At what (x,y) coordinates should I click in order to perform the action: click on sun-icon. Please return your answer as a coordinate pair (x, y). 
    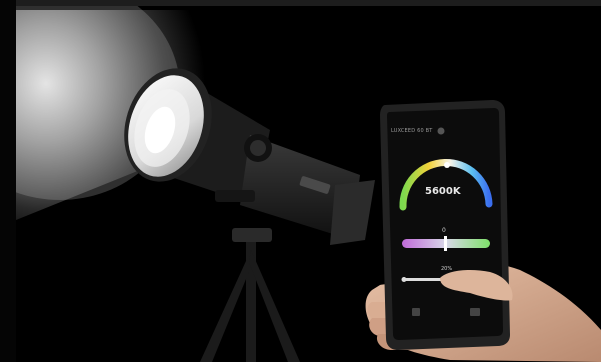
    Looking at the image, I should click on (404, 279).